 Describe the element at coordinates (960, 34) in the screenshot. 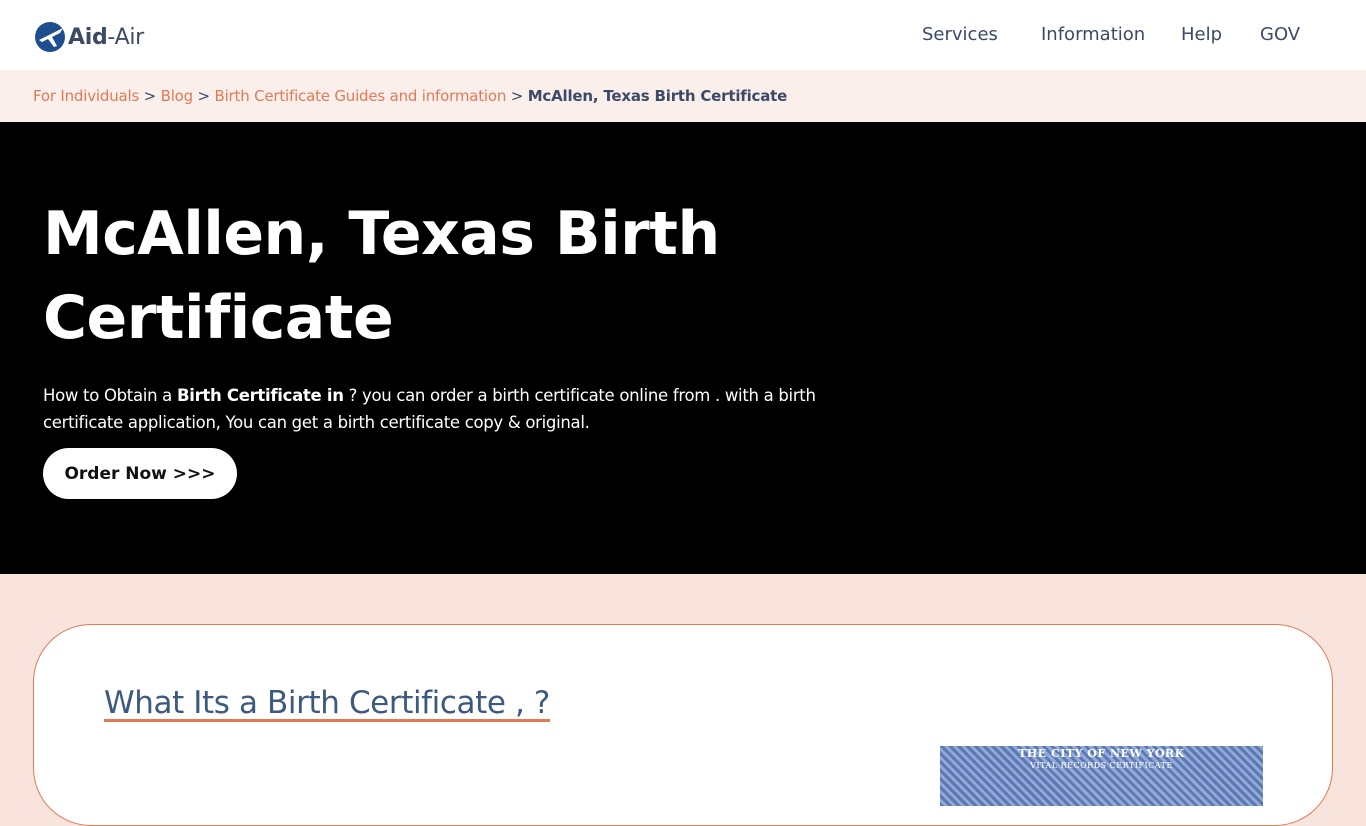

I see `nav-item-services: Services` at that location.